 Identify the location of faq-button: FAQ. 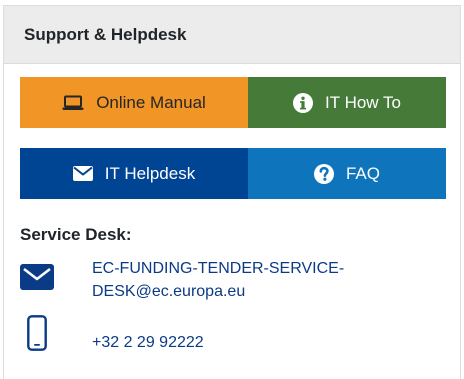
(347, 173).